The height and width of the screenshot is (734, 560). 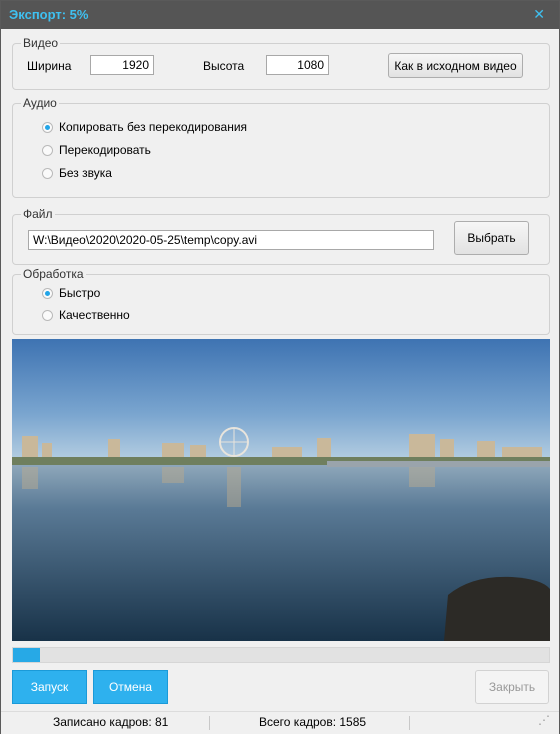 I want to click on height-label: Высота, so click(x=224, y=66).